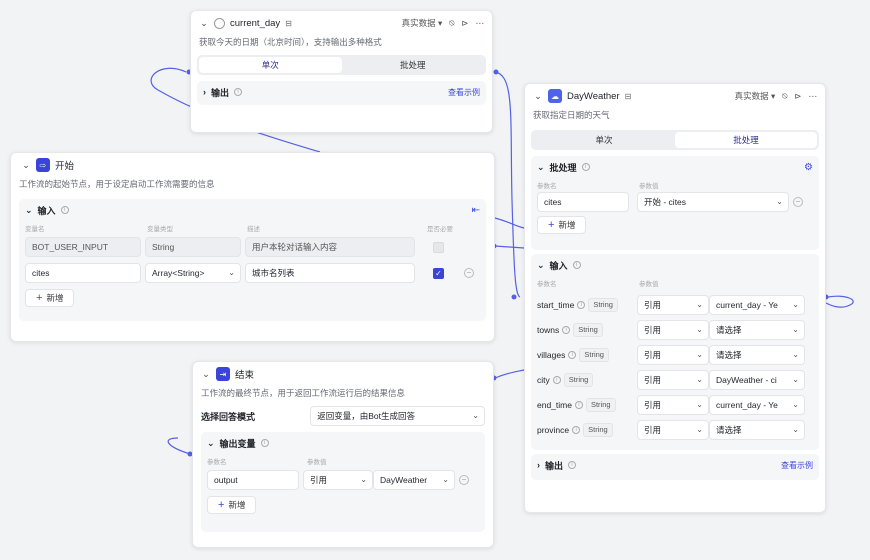  What do you see at coordinates (548, 330) in the screenshot?
I see `param-name: towns` at bounding box center [548, 330].